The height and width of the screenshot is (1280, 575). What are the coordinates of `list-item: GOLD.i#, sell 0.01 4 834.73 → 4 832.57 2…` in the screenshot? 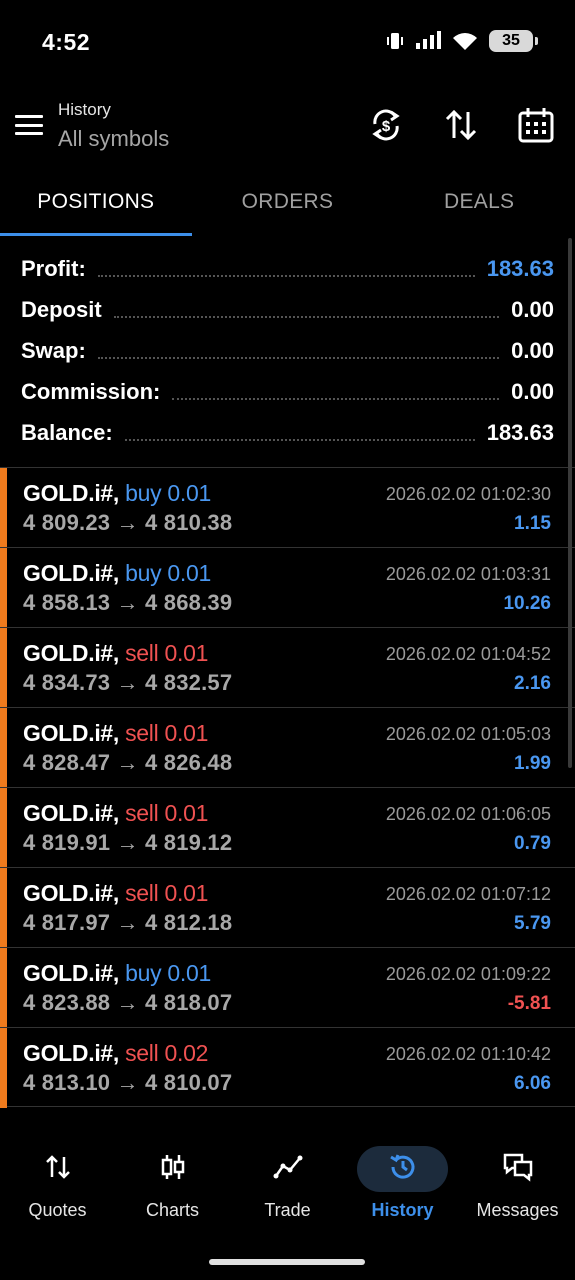 It's located at (287, 667).